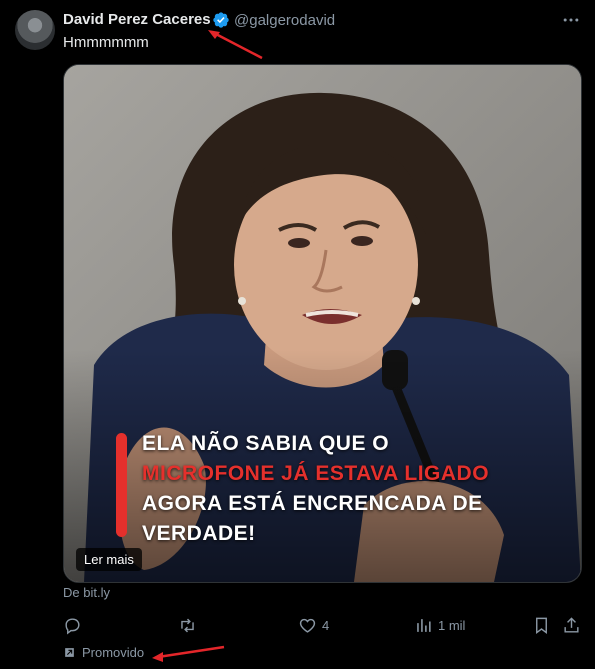 This screenshot has width=595, height=669. Describe the element at coordinates (188, 653) in the screenshot. I see `annotation-arrow-bottom` at that location.